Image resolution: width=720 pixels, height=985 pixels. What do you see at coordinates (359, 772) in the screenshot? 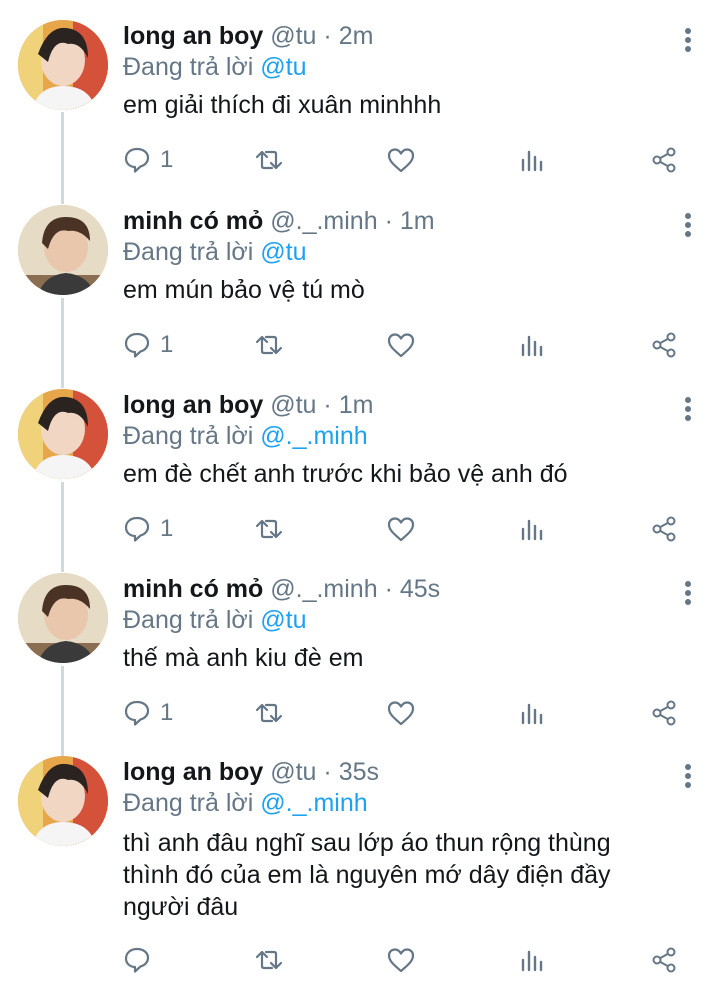
I see `timestamp: 35s` at bounding box center [359, 772].